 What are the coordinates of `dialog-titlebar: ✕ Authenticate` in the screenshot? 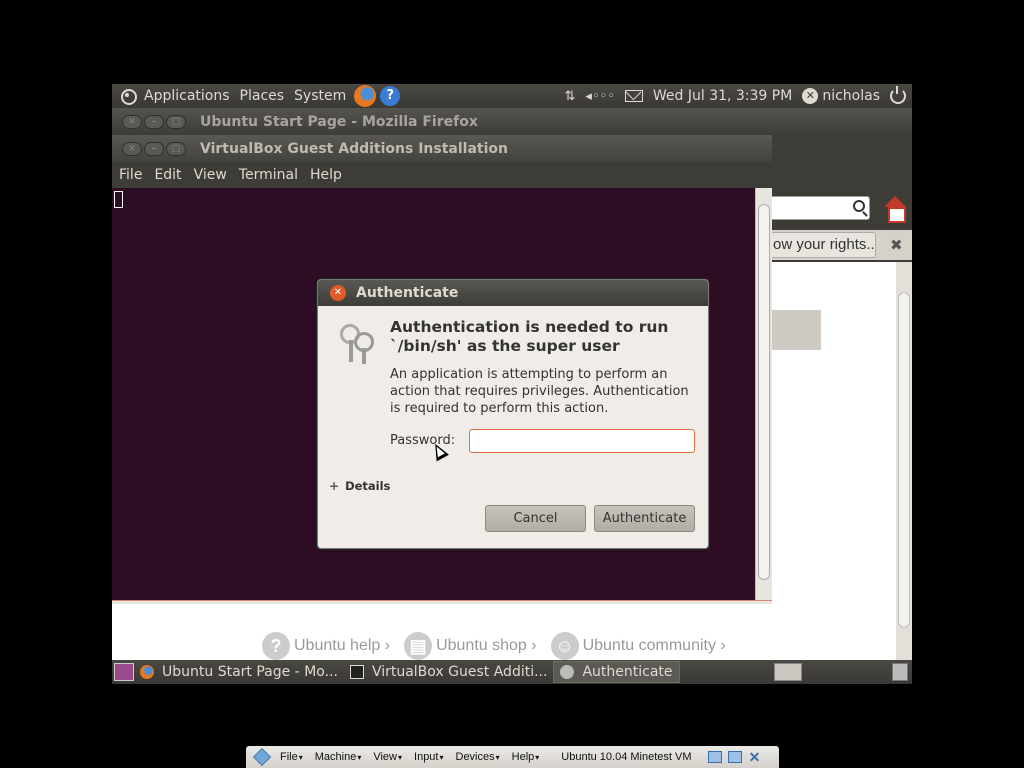 It's located at (513, 293).